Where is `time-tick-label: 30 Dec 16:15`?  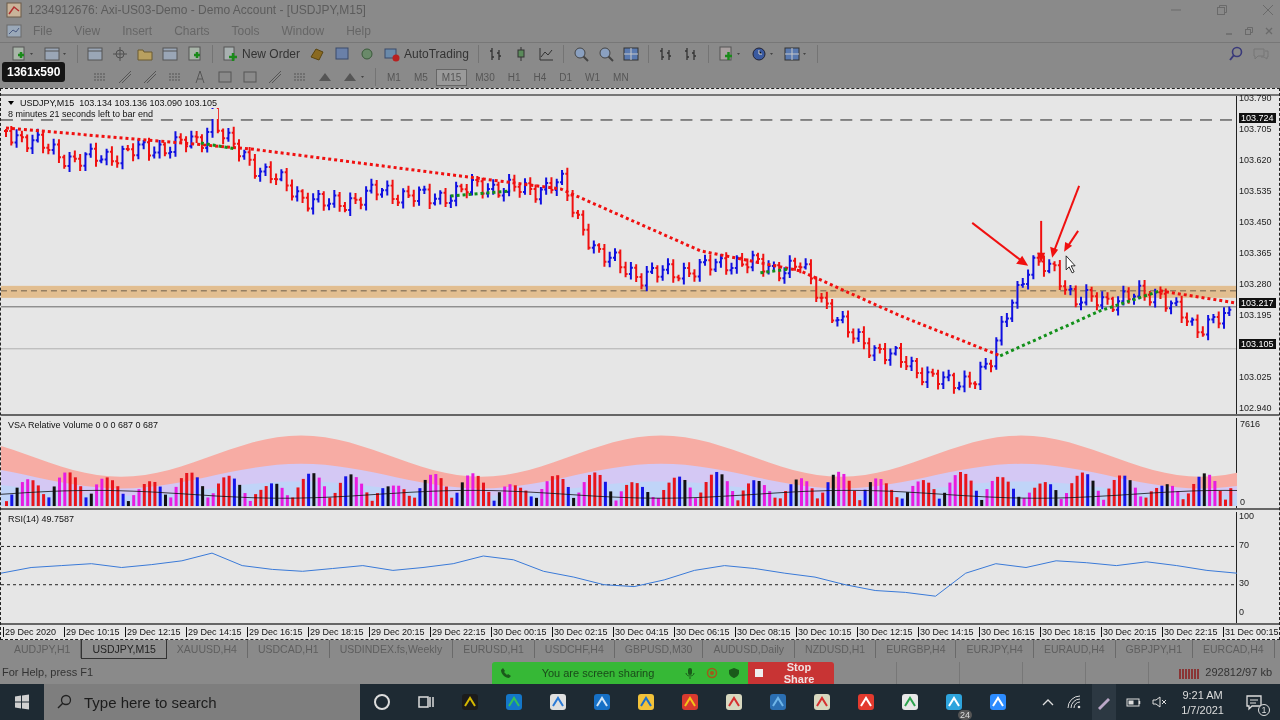
time-tick-label: 30 Dec 16:15 is located at coordinates (1009, 631).